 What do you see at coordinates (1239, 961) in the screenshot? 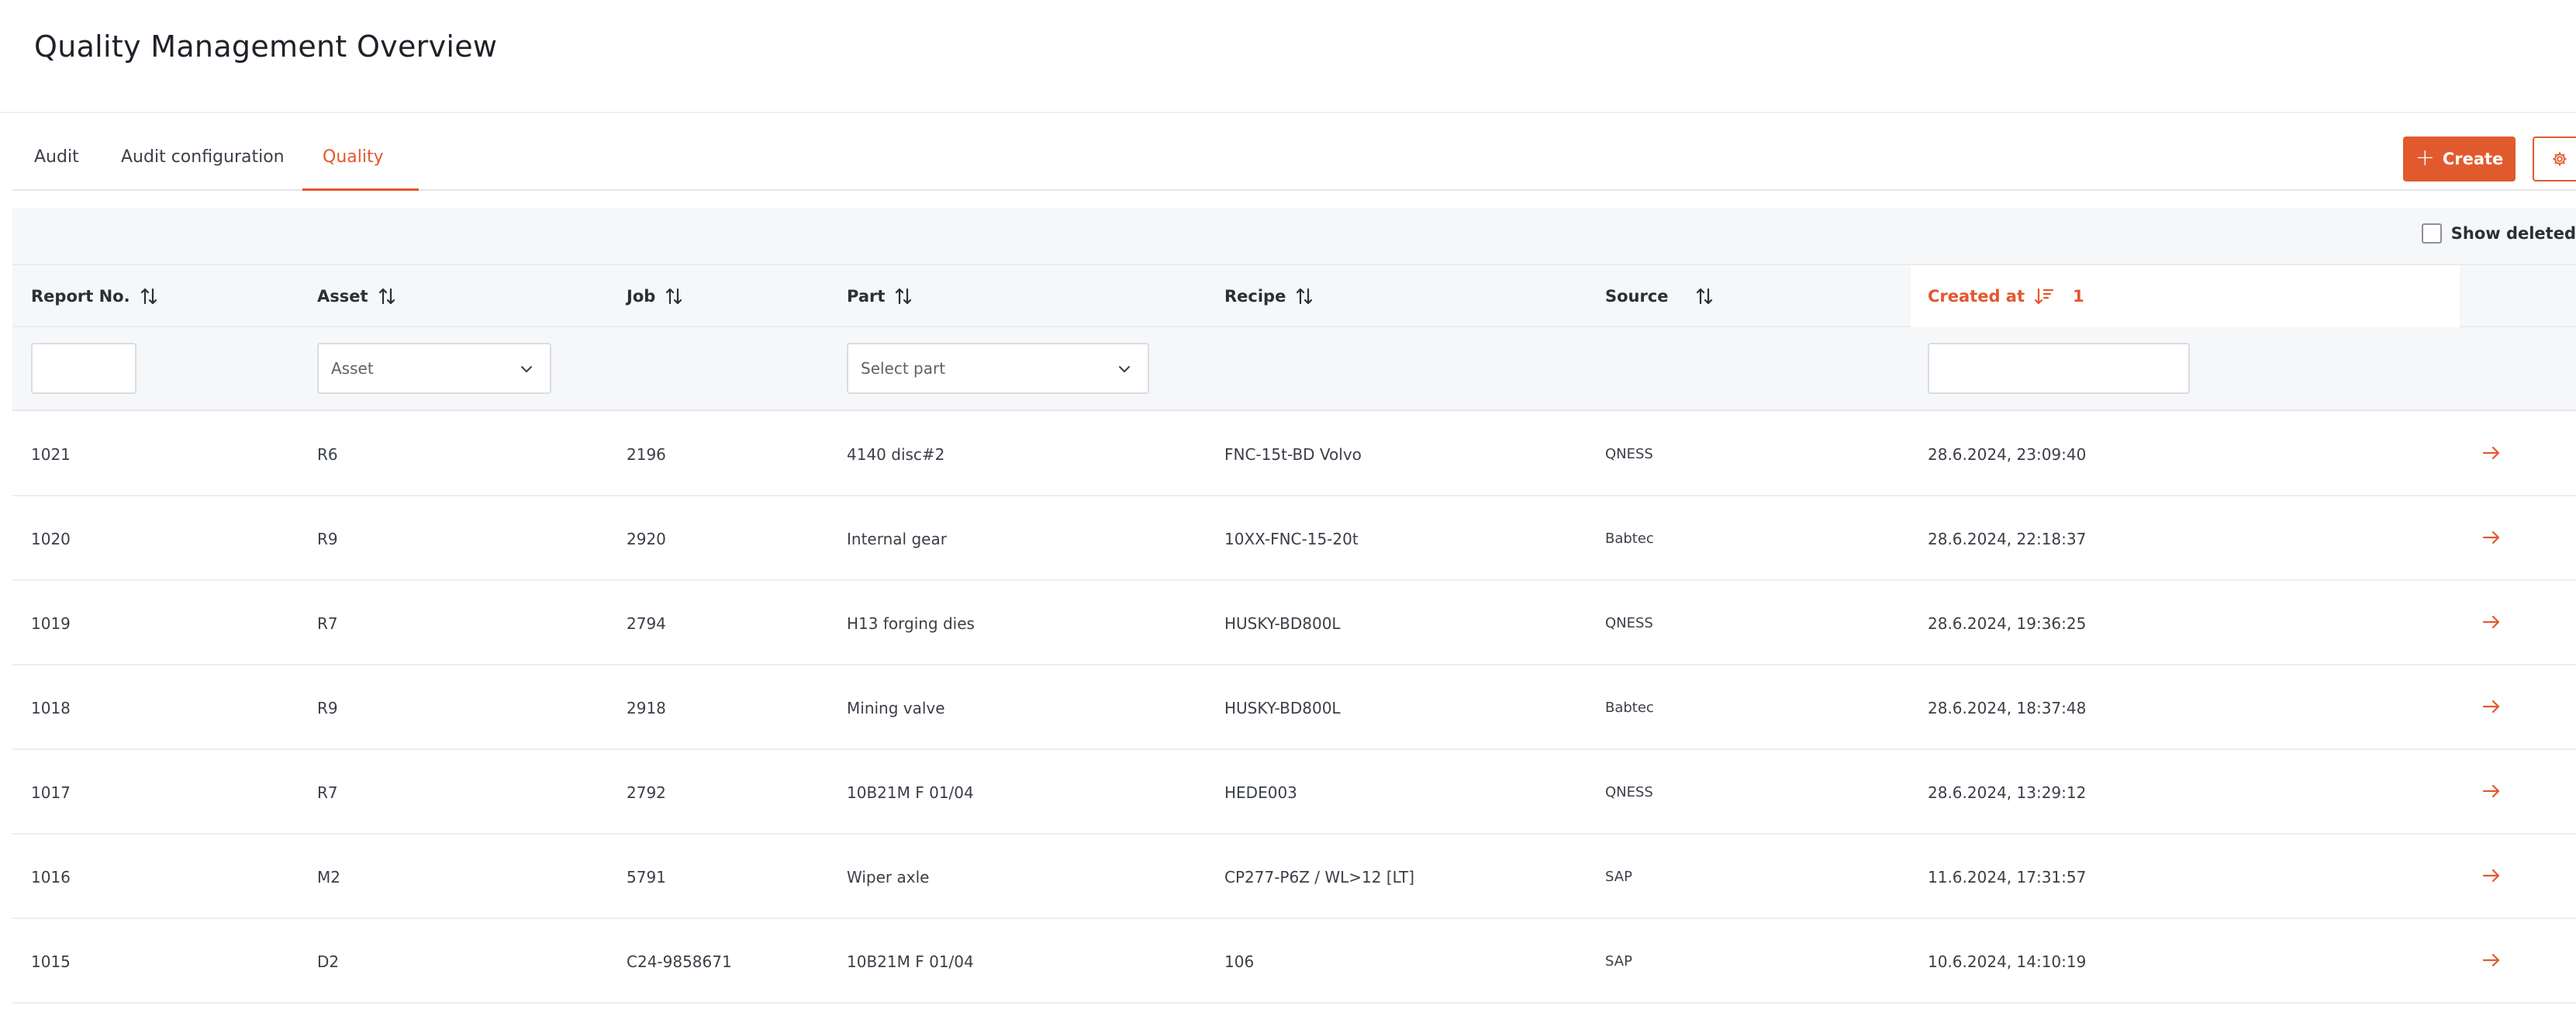
I see `recipe-cell: 106` at bounding box center [1239, 961].